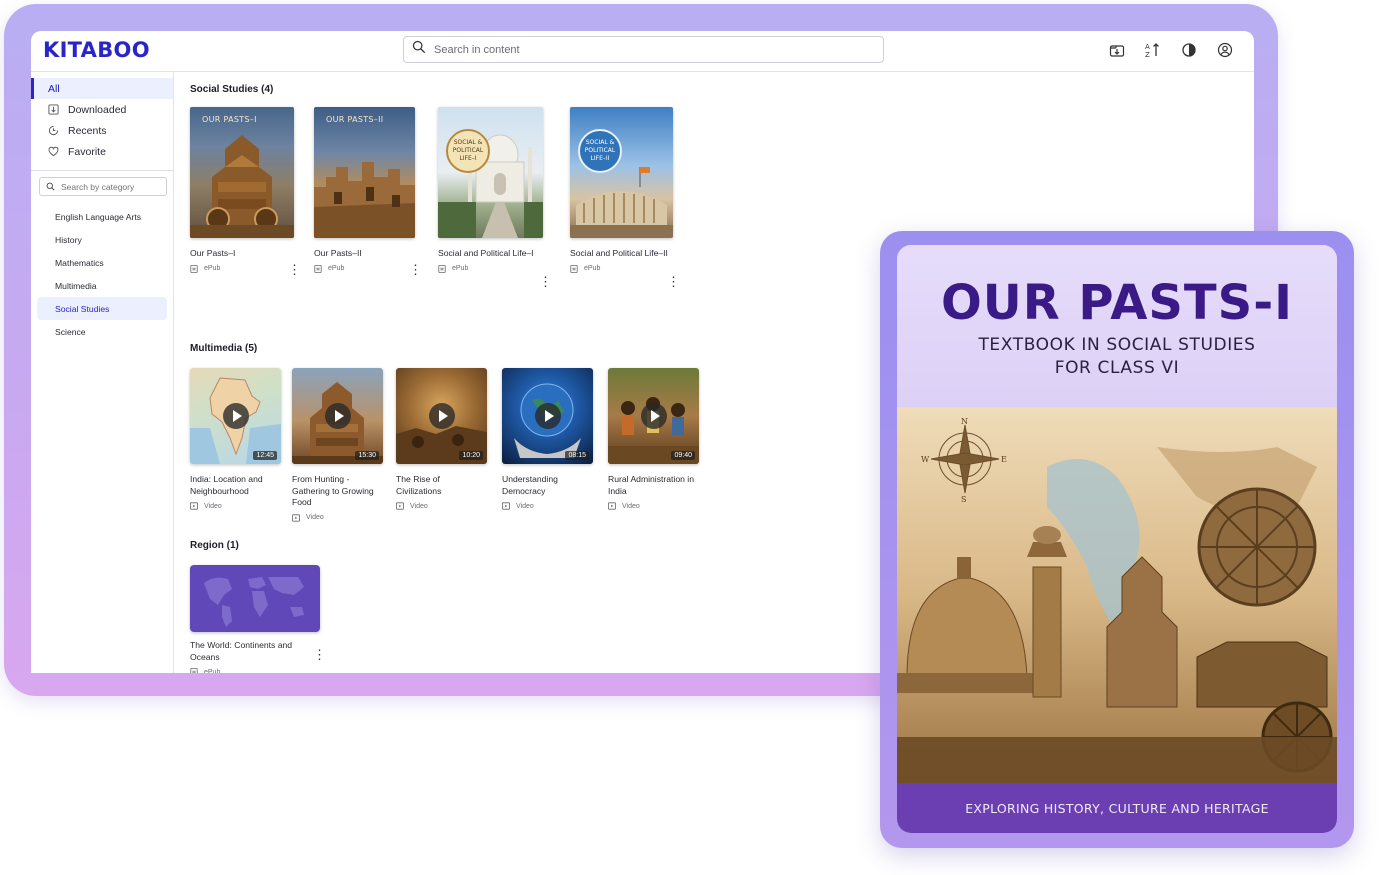  Describe the element at coordinates (925, 459) in the screenshot. I see `compass-west: W` at that location.